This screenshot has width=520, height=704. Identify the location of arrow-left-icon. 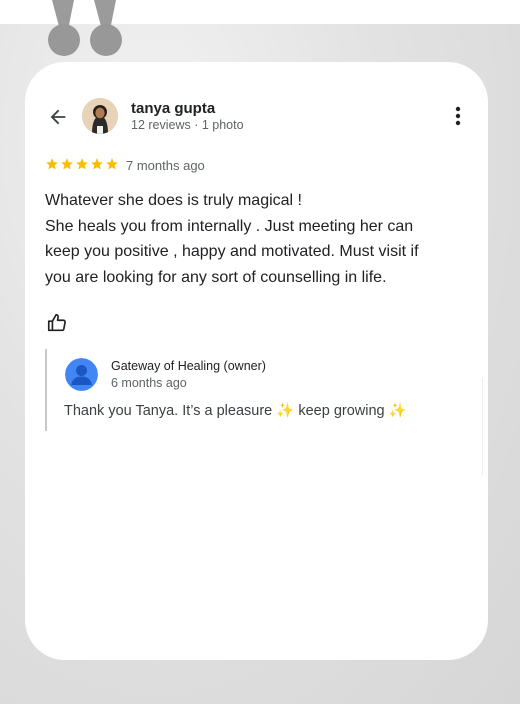
(58, 117).